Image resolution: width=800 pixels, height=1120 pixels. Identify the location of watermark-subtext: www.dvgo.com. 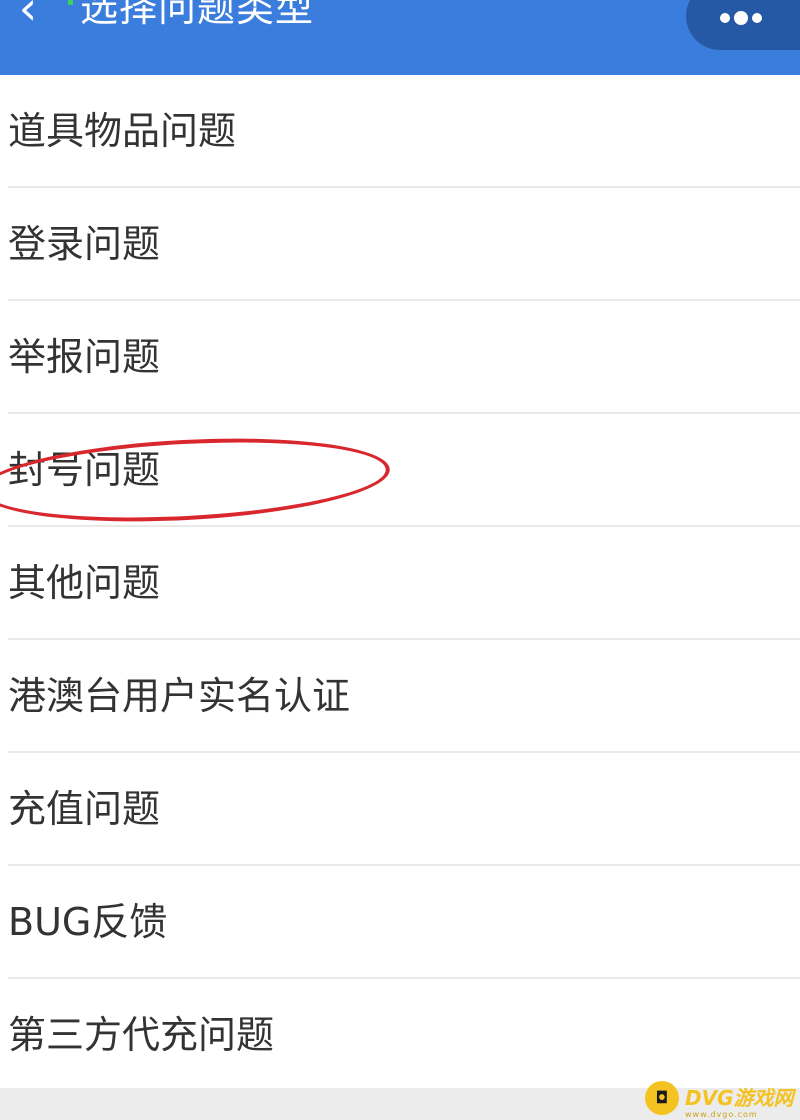
(721, 1114).